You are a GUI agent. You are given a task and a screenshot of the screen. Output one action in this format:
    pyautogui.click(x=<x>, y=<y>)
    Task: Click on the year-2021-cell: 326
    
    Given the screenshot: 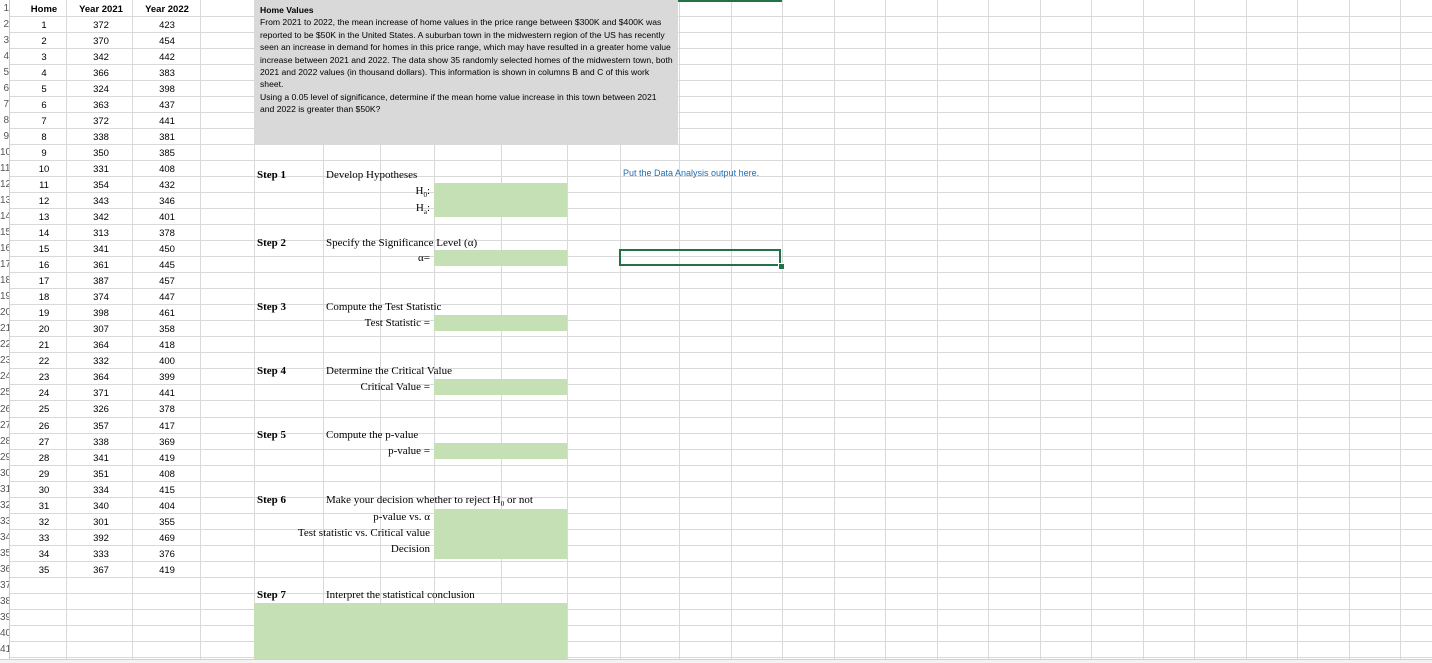 What is the action you would take?
    pyautogui.click(x=101, y=410)
    